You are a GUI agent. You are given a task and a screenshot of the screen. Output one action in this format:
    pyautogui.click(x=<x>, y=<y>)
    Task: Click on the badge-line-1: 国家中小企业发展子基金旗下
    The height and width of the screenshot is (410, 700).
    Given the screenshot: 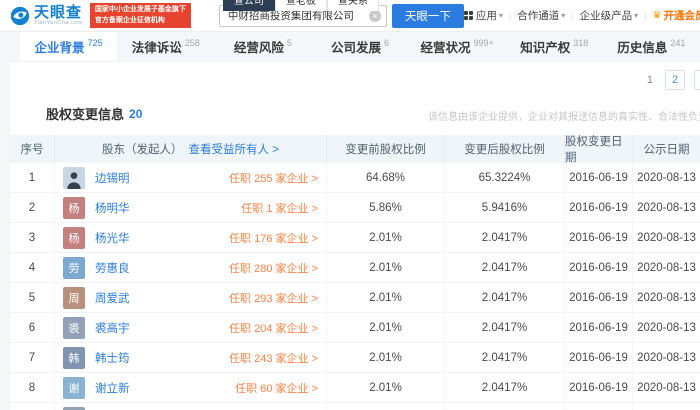 What is the action you would take?
    pyautogui.click(x=140, y=9)
    